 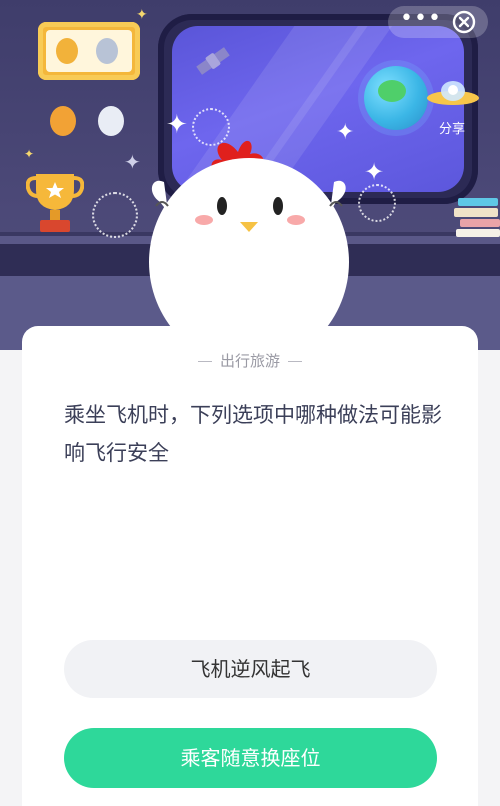 What do you see at coordinates (477, 217) in the screenshot?
I see `books-icon` at bounding box center [477, 217].